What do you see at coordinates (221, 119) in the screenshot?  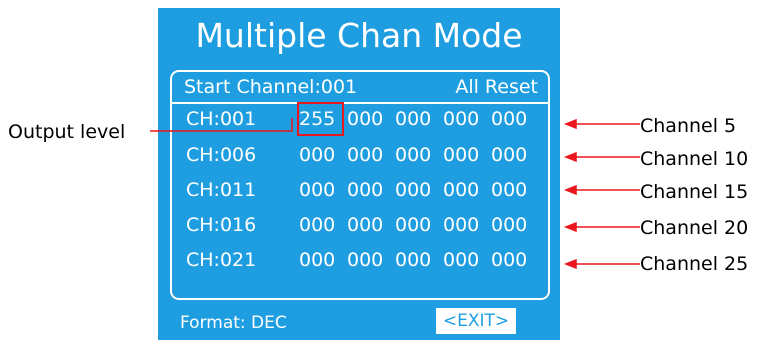 I see `channel-number: CH:001` at bounding box center [221, 119].